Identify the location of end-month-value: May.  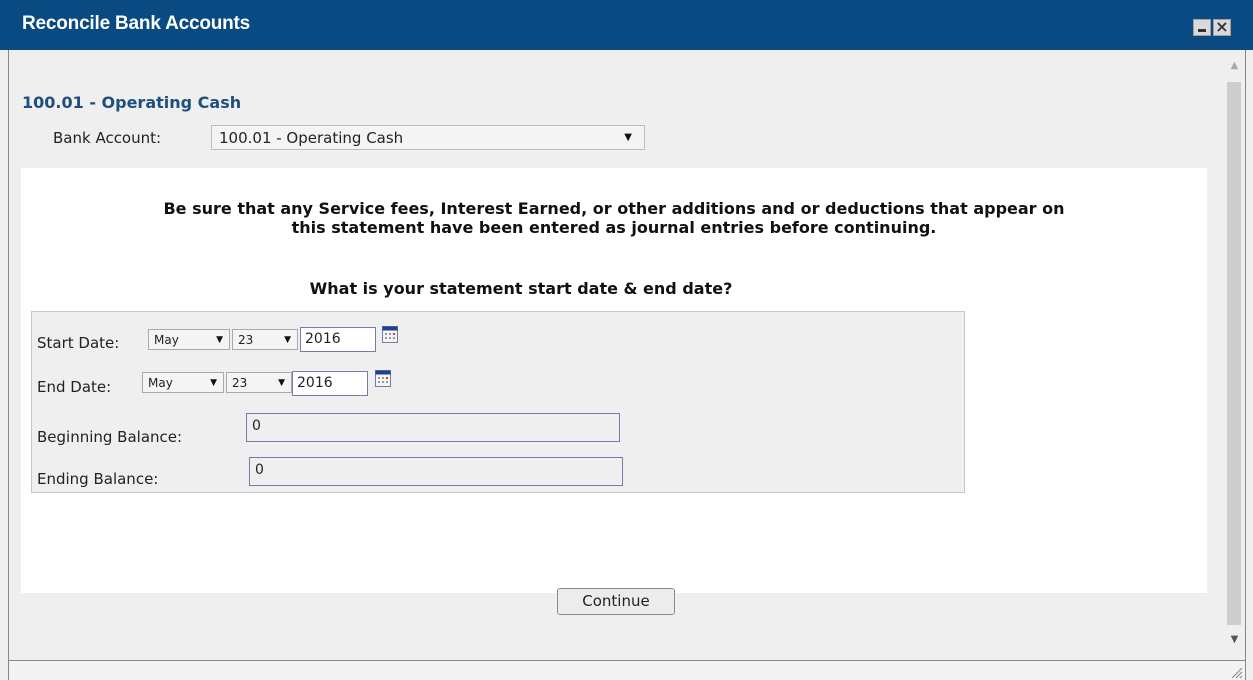
(160, 383).